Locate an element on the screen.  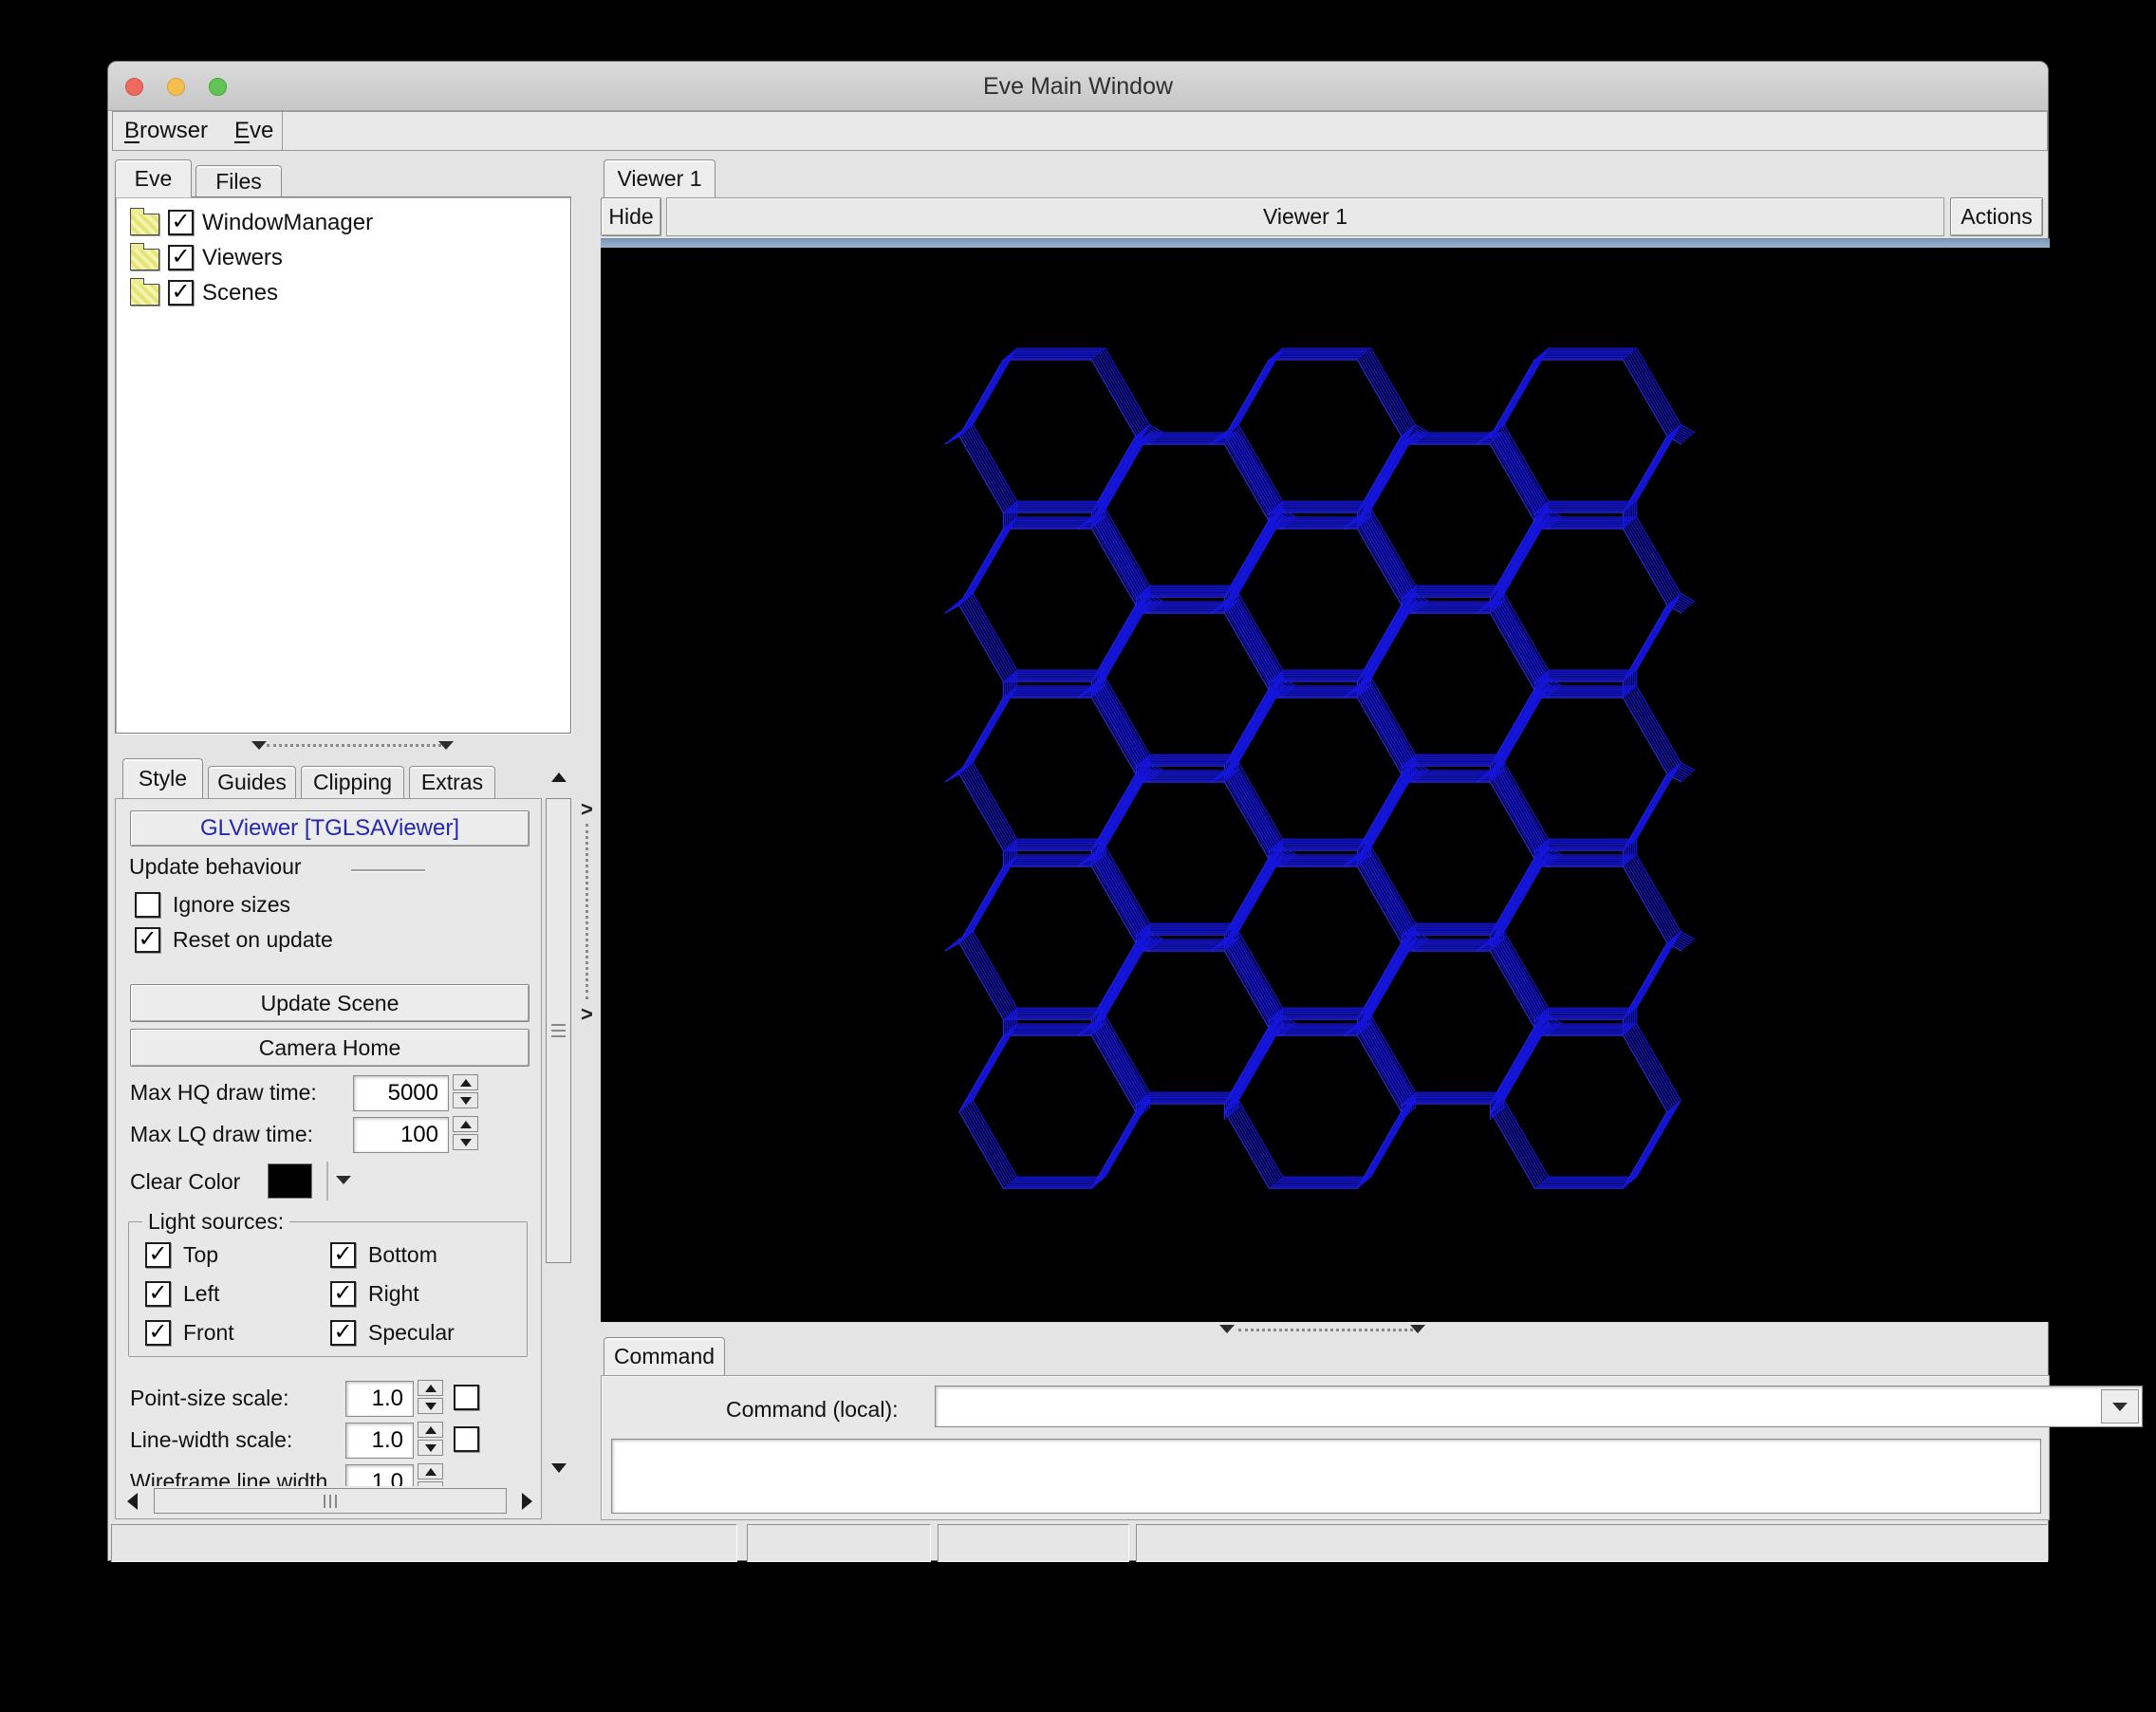
tab-command: Command is located at coordinates (664, 1356).